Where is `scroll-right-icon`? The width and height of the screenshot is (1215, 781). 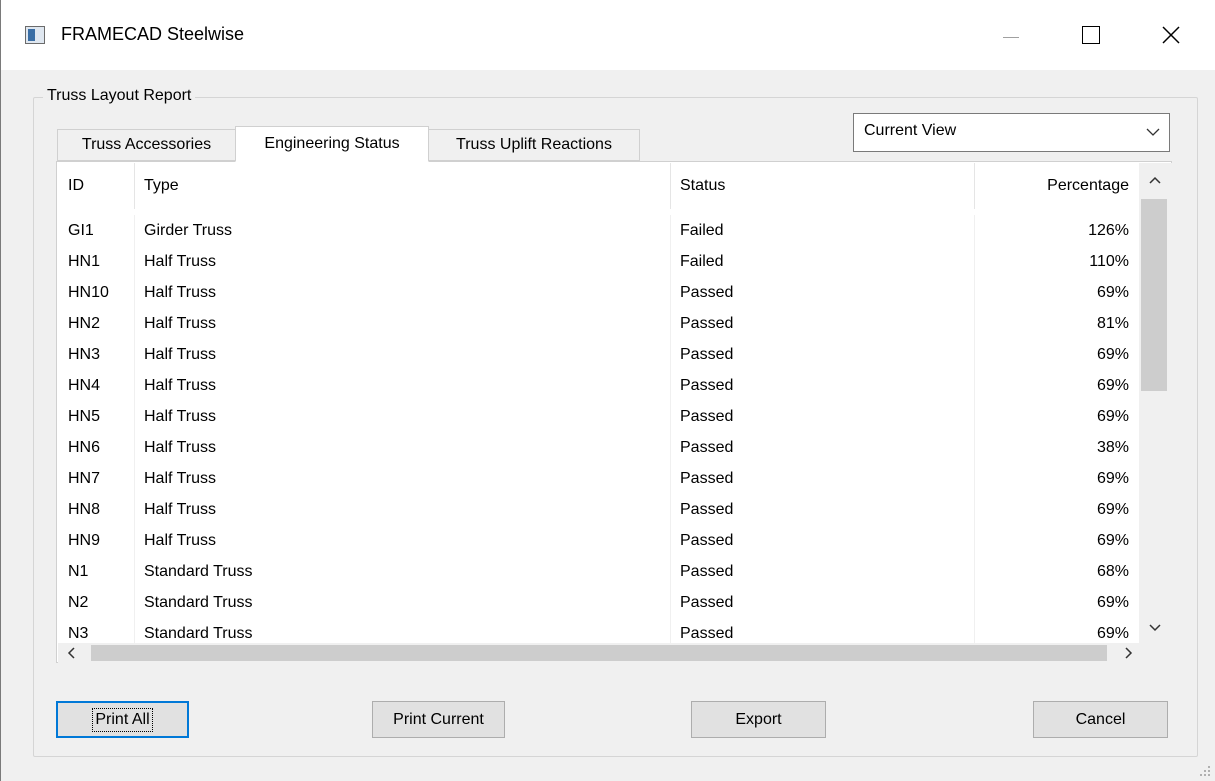 scroll-right-icon is located at coordinates (1128, 653).